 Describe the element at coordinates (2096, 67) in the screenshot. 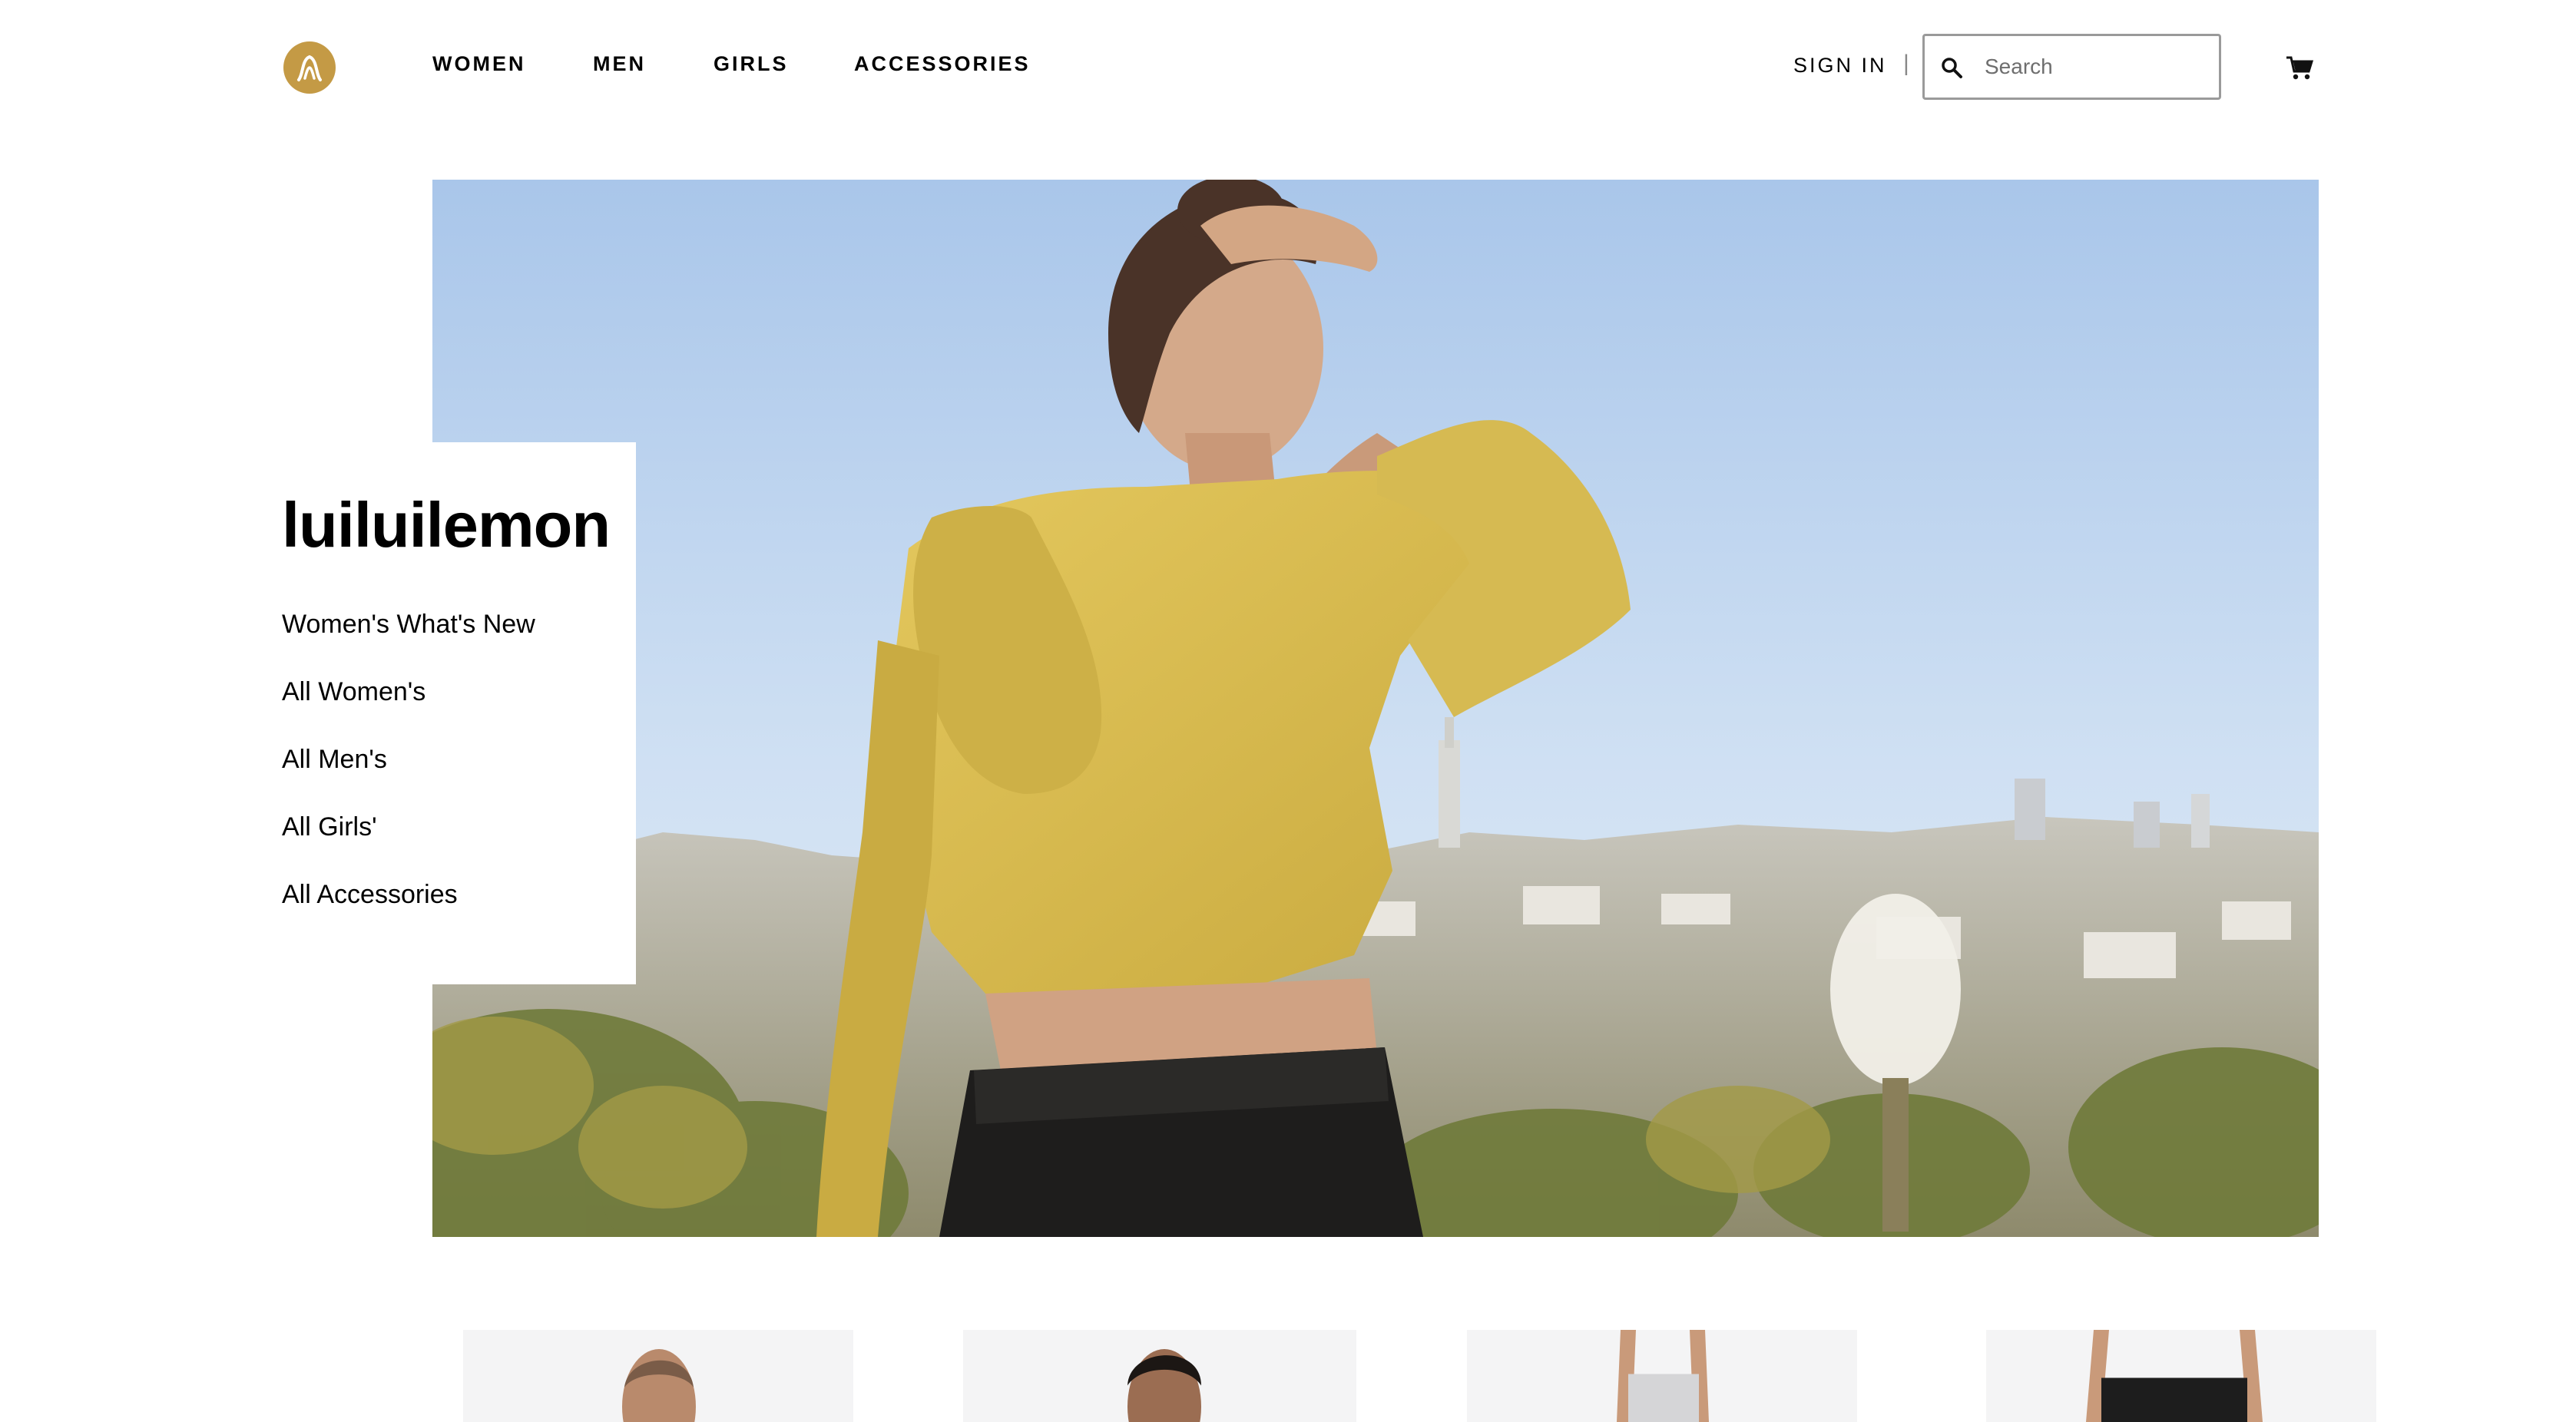

I see `search-input` at that location.